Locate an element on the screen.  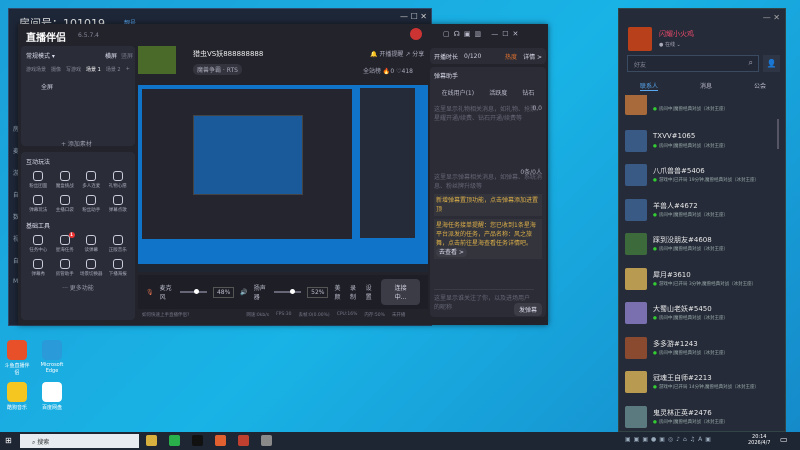
tools-item: 星海任务 1 is located at coordinates (65, 242).